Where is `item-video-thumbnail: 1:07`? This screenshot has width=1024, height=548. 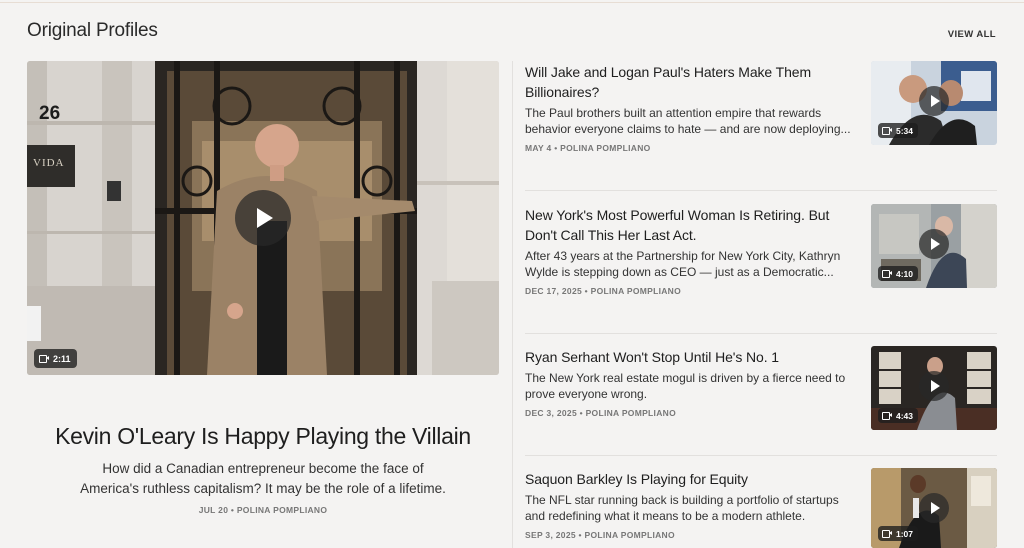 item-video-thumbnail: 1:07 is located at coordinates (934, 508).